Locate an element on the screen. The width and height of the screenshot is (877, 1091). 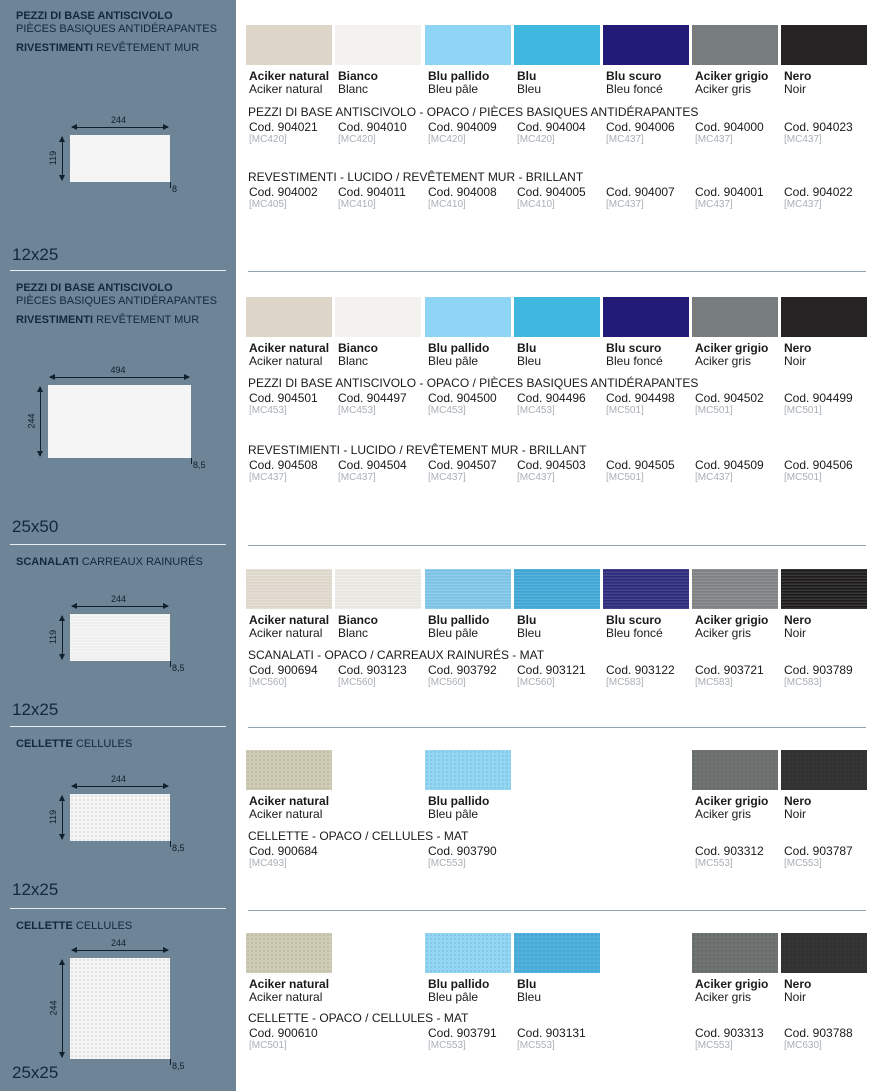
mc-code: [MC453] is located at coordinates (268, 410).